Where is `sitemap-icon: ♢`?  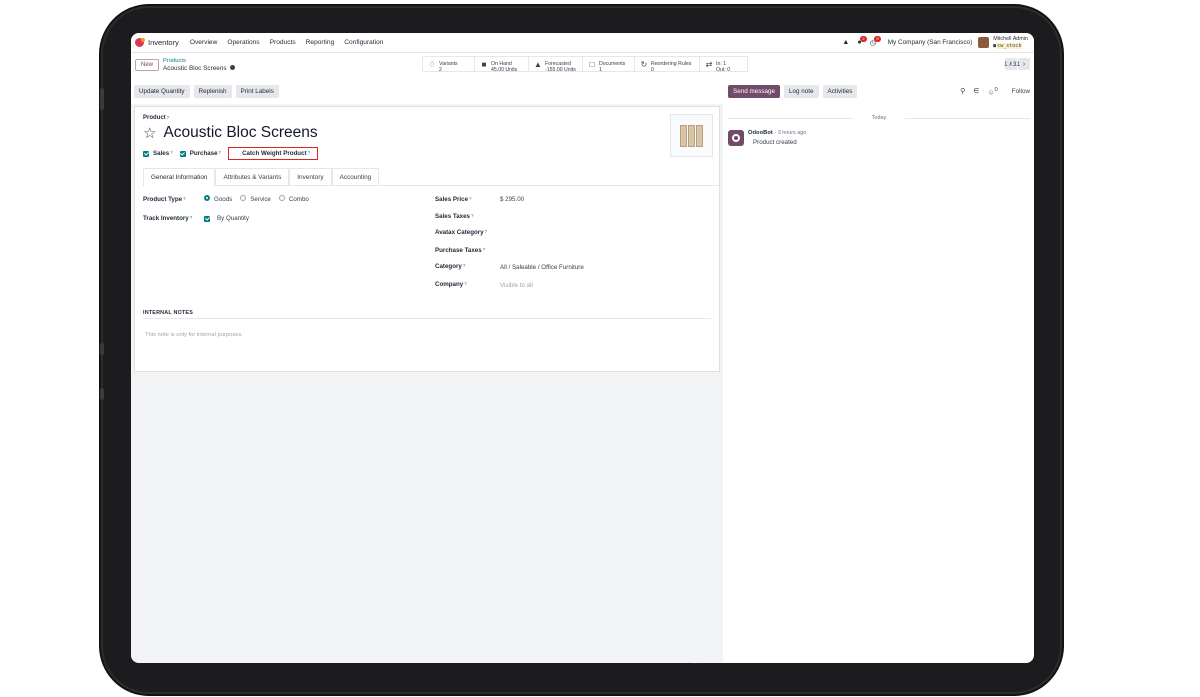
sitemap-icon: ♢ is located at coordinates (432, 64).